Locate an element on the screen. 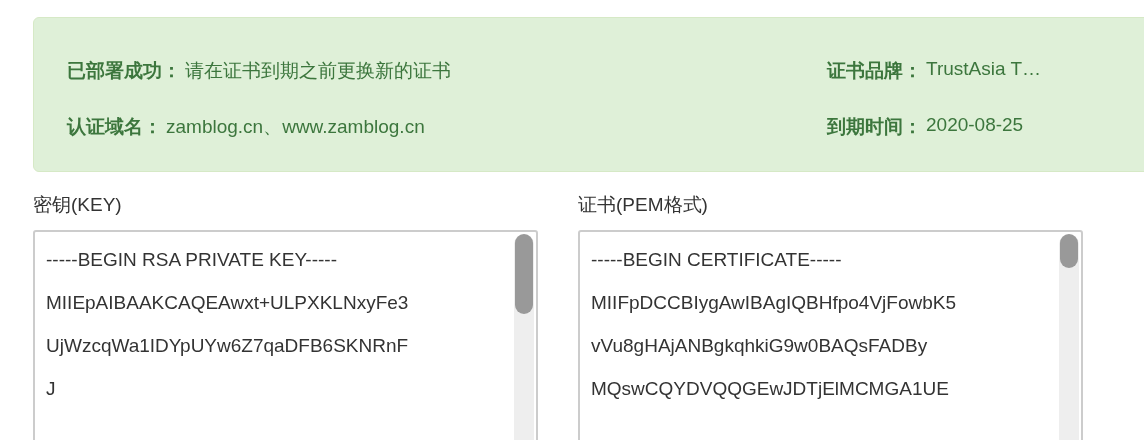  field-label: 密钥(KEY) is located at coordinates (78, 205).